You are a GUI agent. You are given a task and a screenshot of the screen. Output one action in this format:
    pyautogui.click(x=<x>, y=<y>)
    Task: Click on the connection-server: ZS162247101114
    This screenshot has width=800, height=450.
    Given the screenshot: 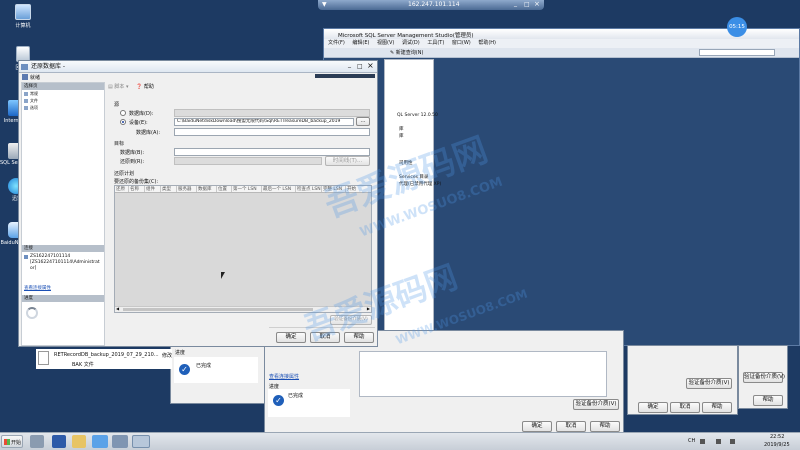 What is the action you would take?
    pyautogui.click(x=50, y=256)
    